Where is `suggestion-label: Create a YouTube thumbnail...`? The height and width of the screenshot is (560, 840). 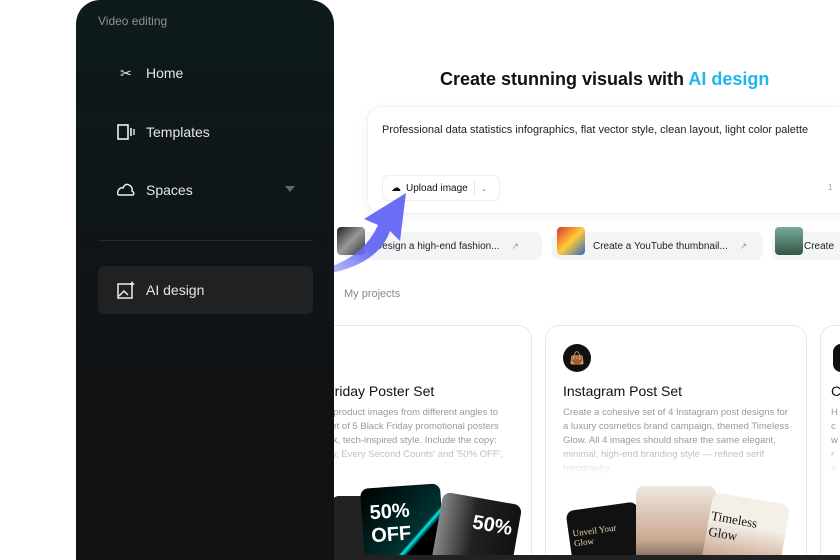
suggestion-label: Create a YouTube thumbnail... is located at coordinates (660, 246).